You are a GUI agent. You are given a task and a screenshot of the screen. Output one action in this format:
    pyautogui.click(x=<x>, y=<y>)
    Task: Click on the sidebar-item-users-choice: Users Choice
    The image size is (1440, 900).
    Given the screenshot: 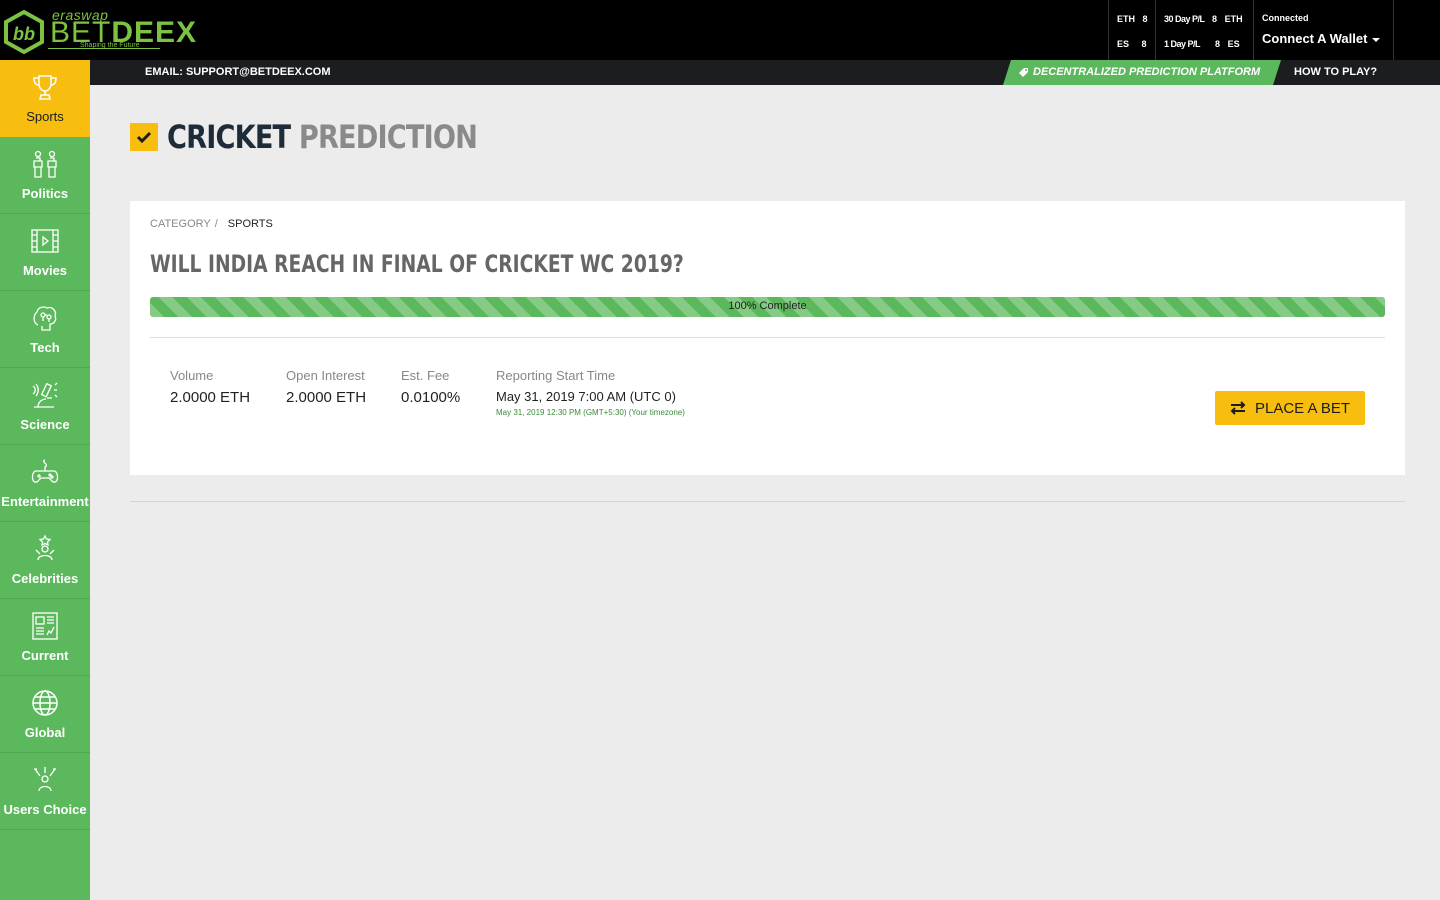 What is the action you would take?
    pyautogui.click(x=45, y=791)
    